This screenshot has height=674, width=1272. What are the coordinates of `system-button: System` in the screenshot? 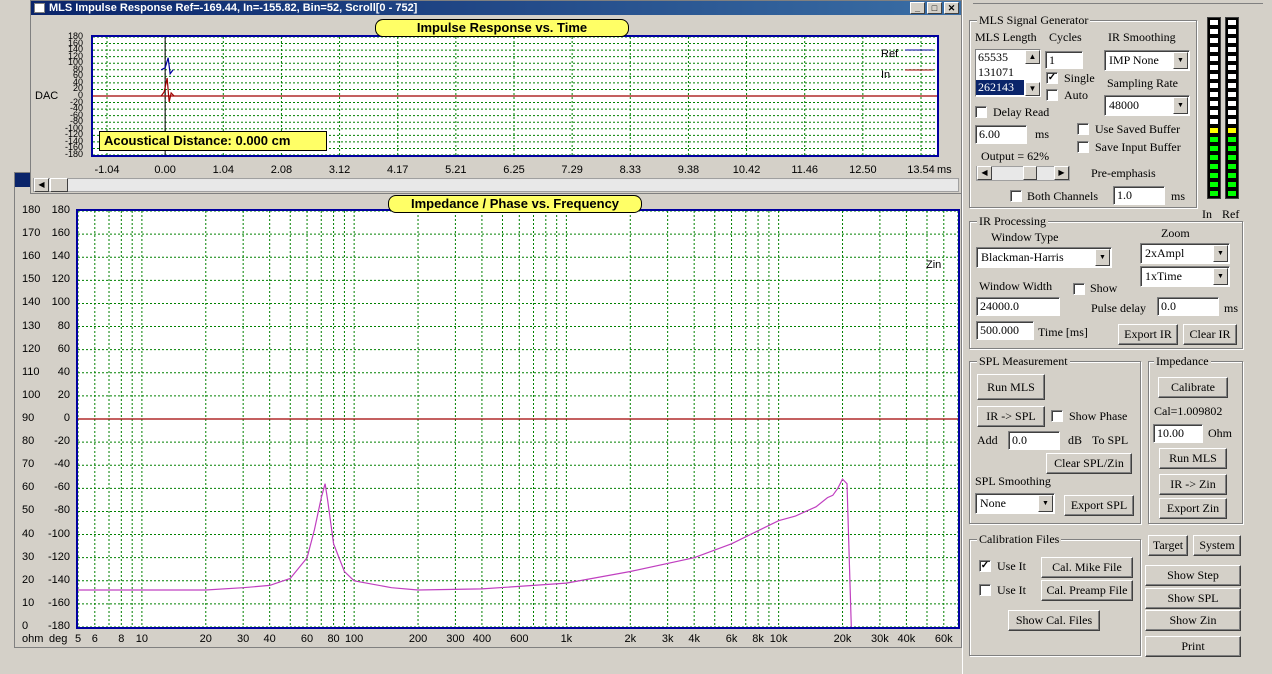 It's located at (1217, 545).